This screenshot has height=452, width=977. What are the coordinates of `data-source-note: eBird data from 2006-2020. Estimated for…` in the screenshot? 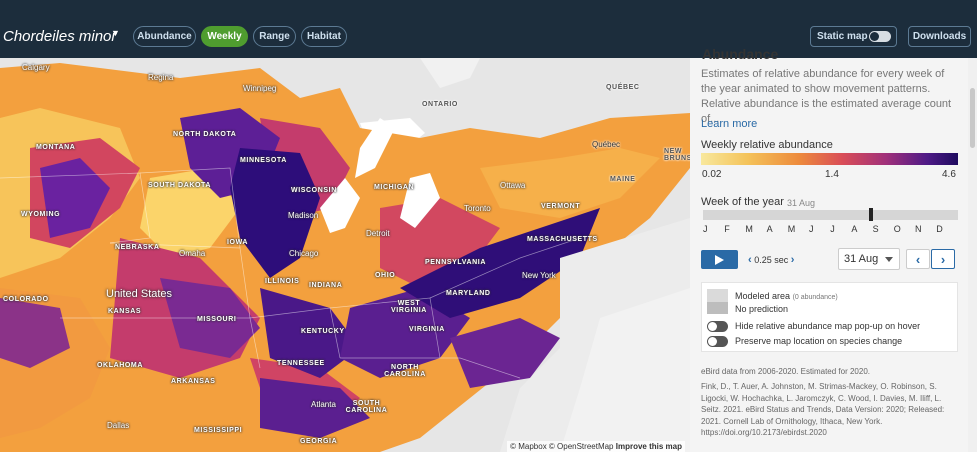 It's located at (785, 371).